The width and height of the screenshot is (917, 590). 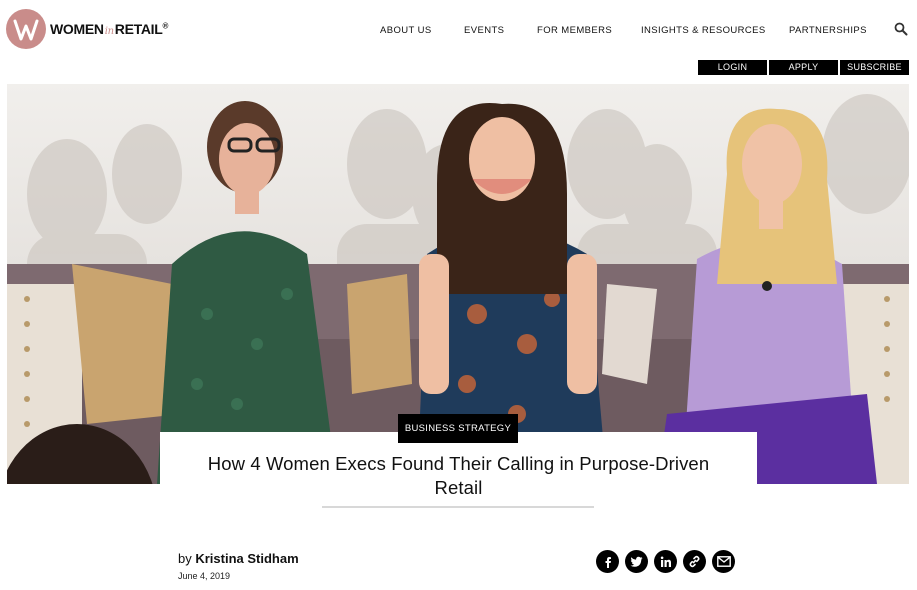 What do you see at coordinates (574, 30) in the screenshot?
I see `nav-for-members: FOR MEMBERS` at bounding box center [574, 30].